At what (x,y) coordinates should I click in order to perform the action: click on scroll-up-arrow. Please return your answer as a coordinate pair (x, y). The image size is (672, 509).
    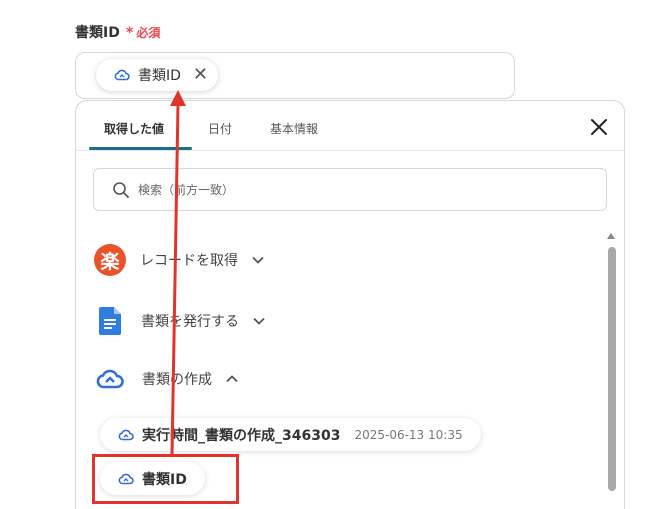
    Looking at the image, I should click on (611, 236).